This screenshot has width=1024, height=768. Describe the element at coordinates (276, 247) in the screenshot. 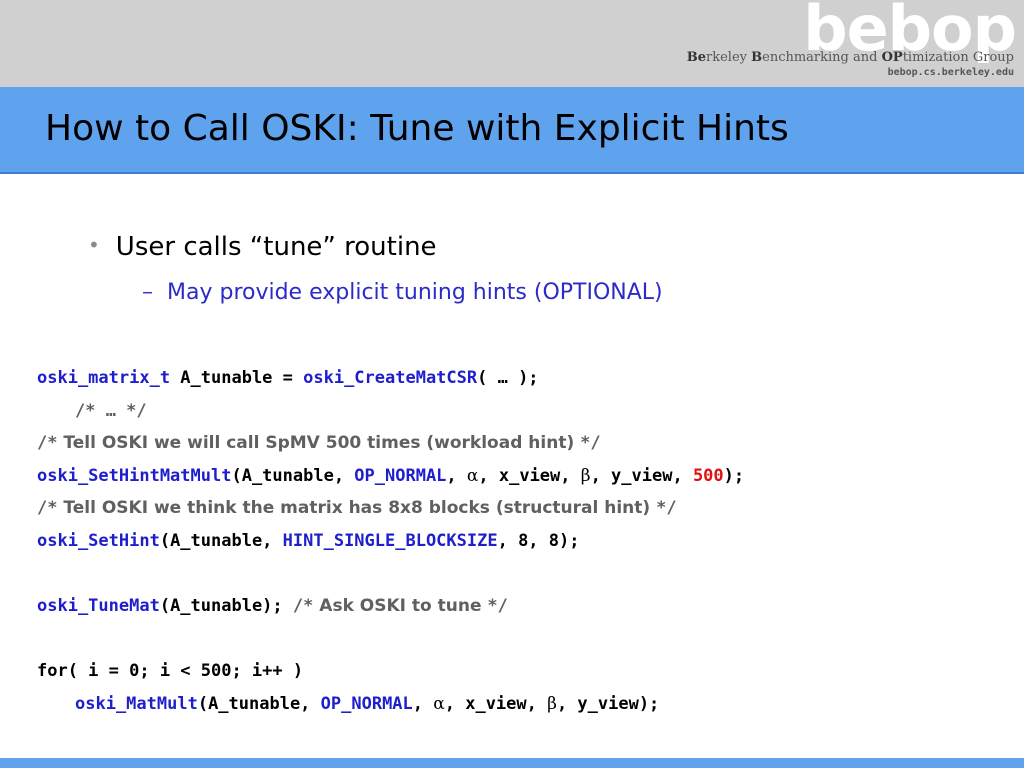

I see `bullet-1-text: User calls “tune” routine` at that location.